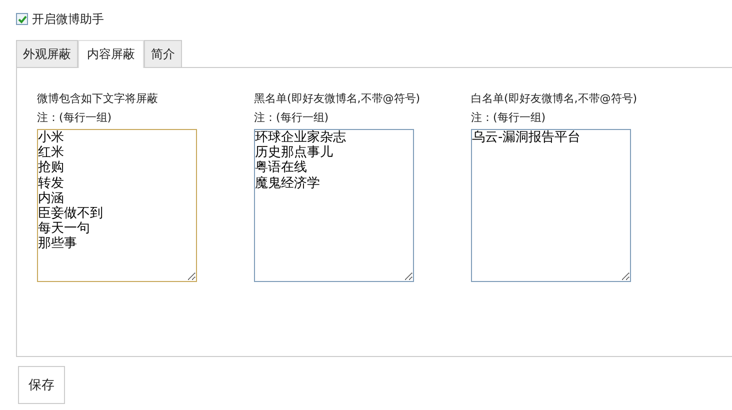 The image size is (732, 410). What do you see at coordinates (163, 53) in the screenshot?
I see `tab: 简介` at bounding box center [163, 53].